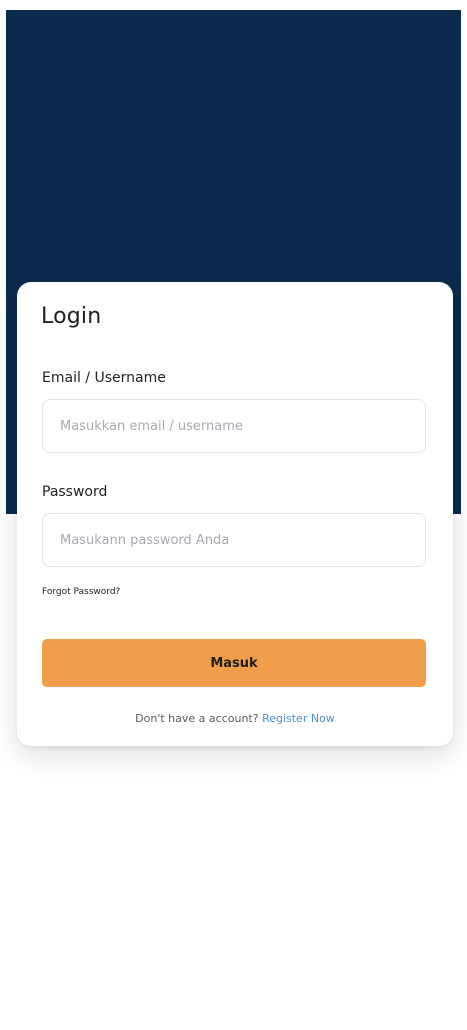 The height and width of the screenshot is (1030, 467). I want to click on password-label: Password, so click(75, 492).